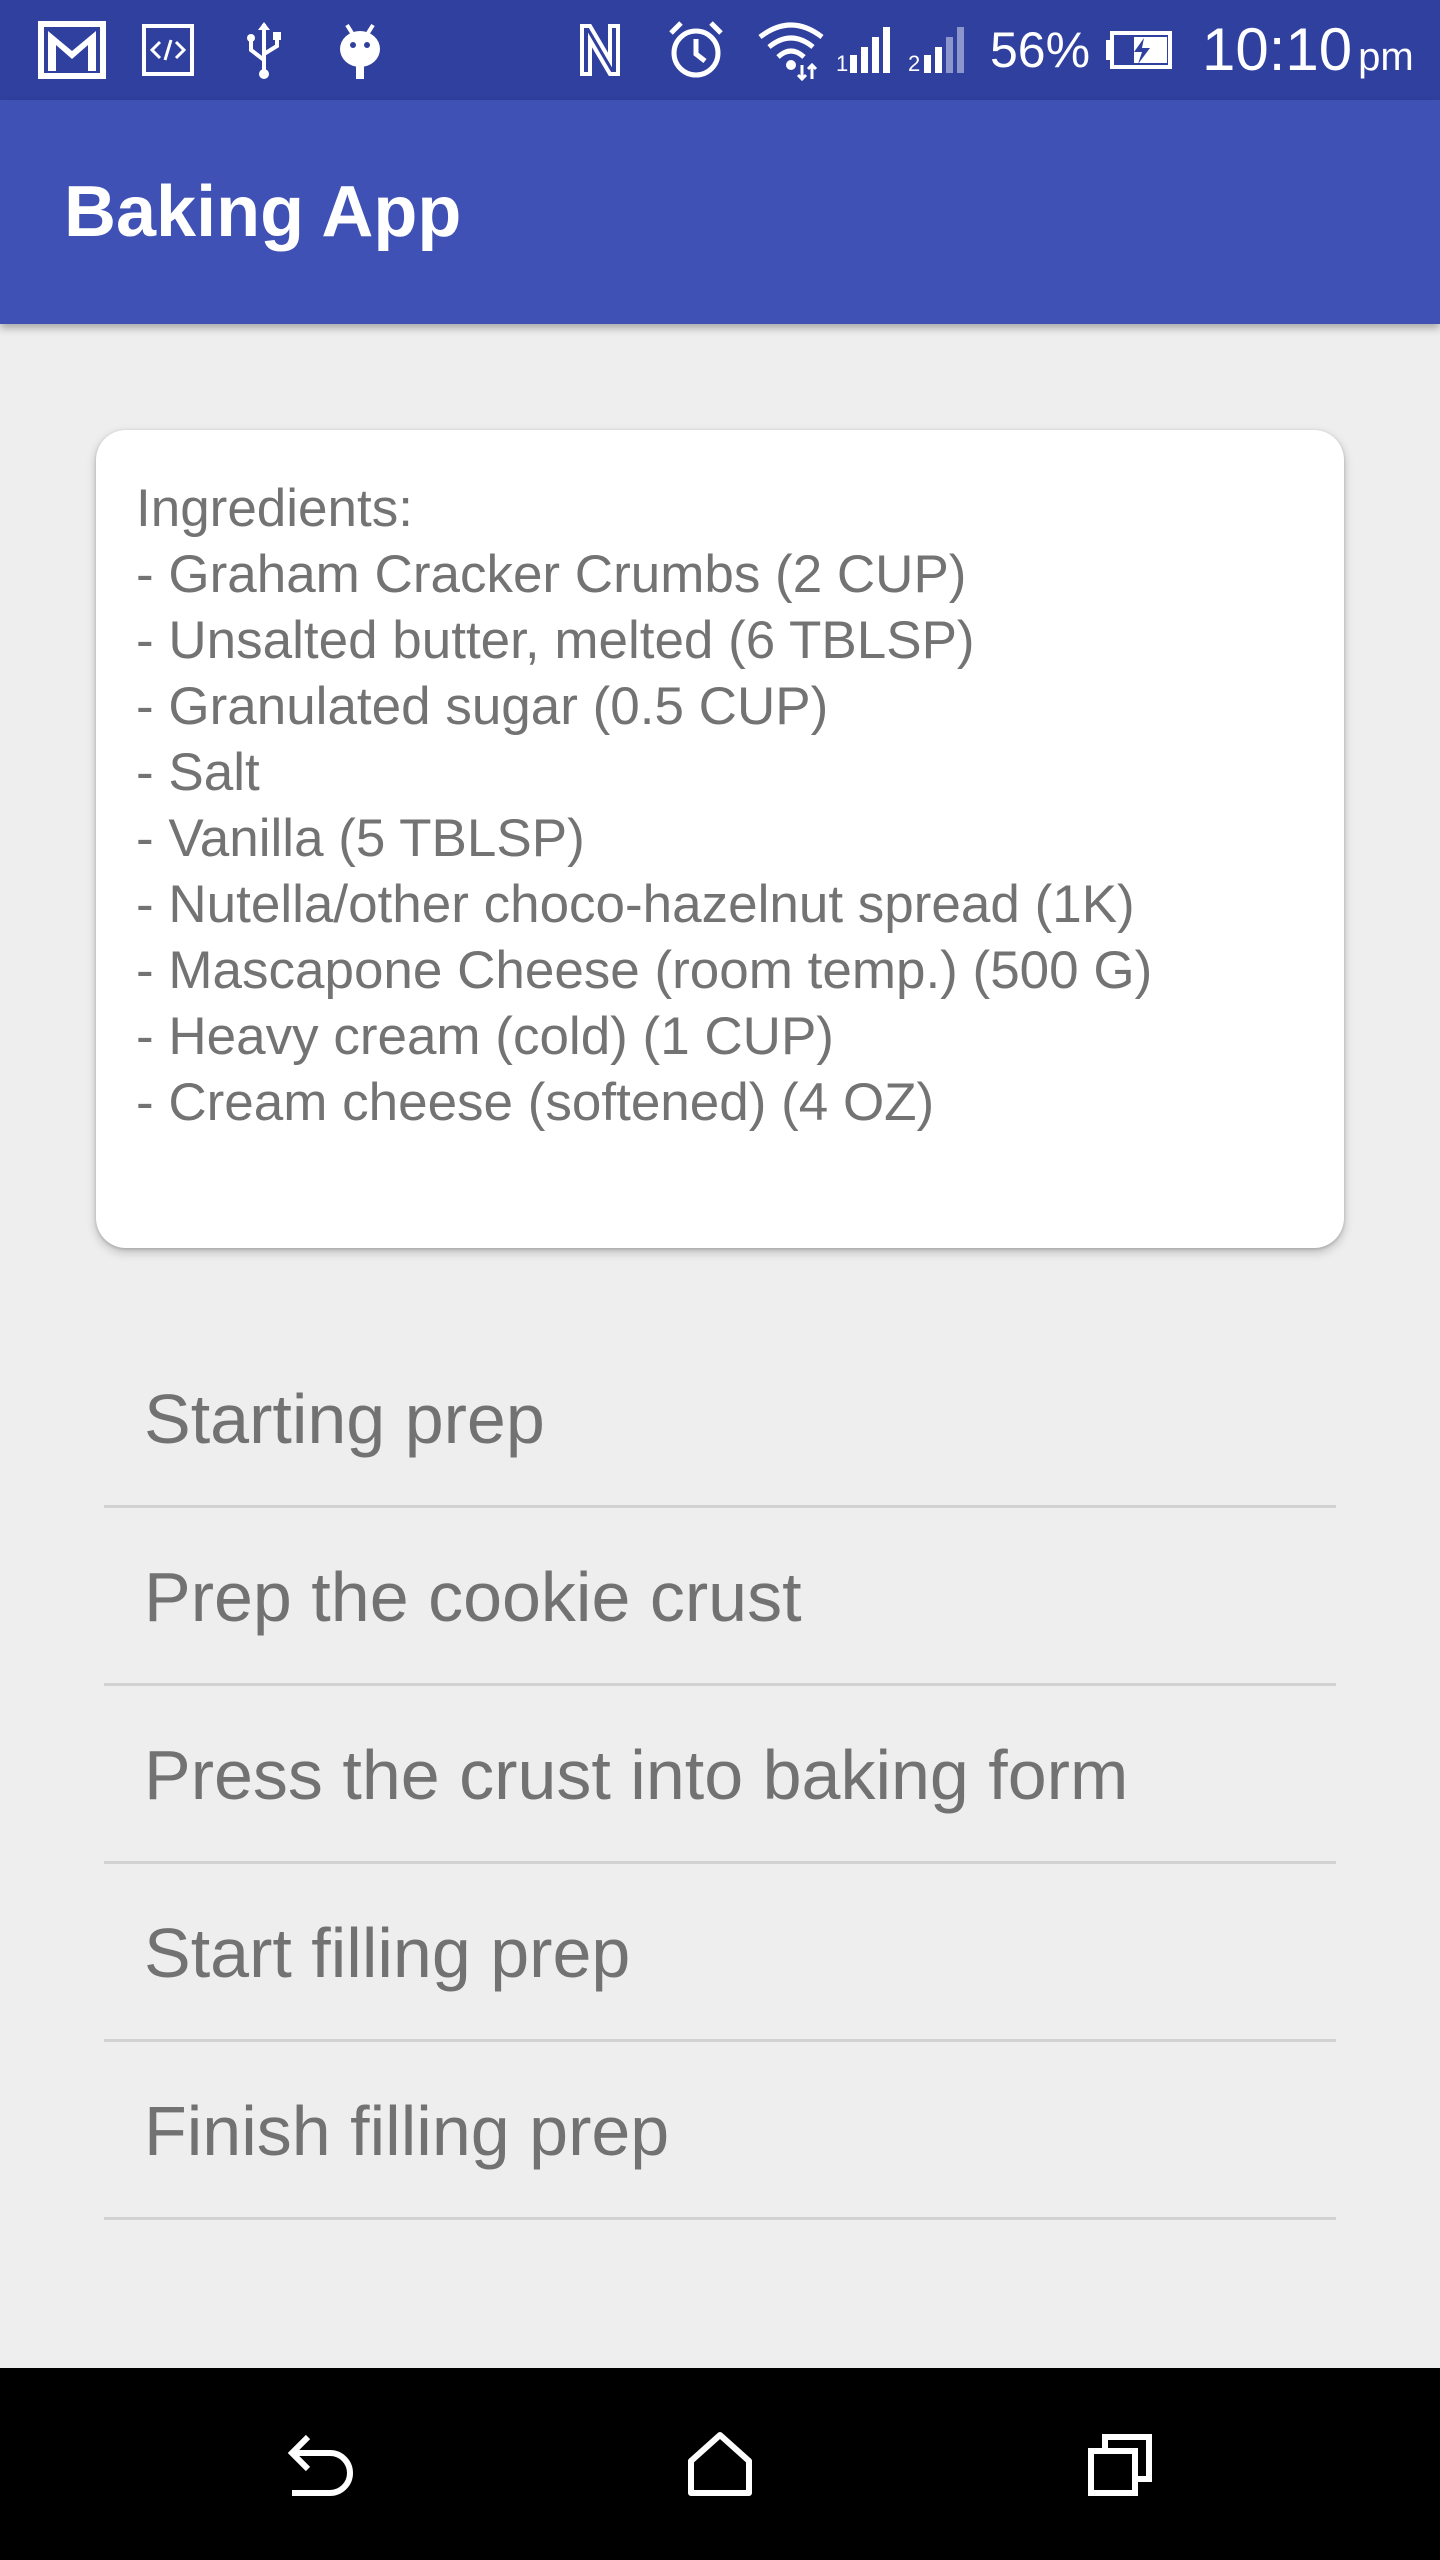  I want to click on step-item-start-filling-prep: Start filling prep, so click(720, 1953).